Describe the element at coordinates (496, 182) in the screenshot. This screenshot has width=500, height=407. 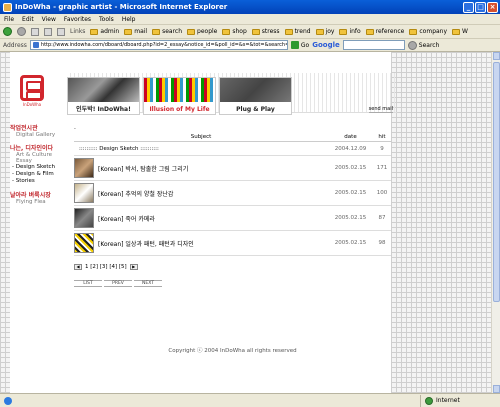
I see `scroll-thumb` at that location.